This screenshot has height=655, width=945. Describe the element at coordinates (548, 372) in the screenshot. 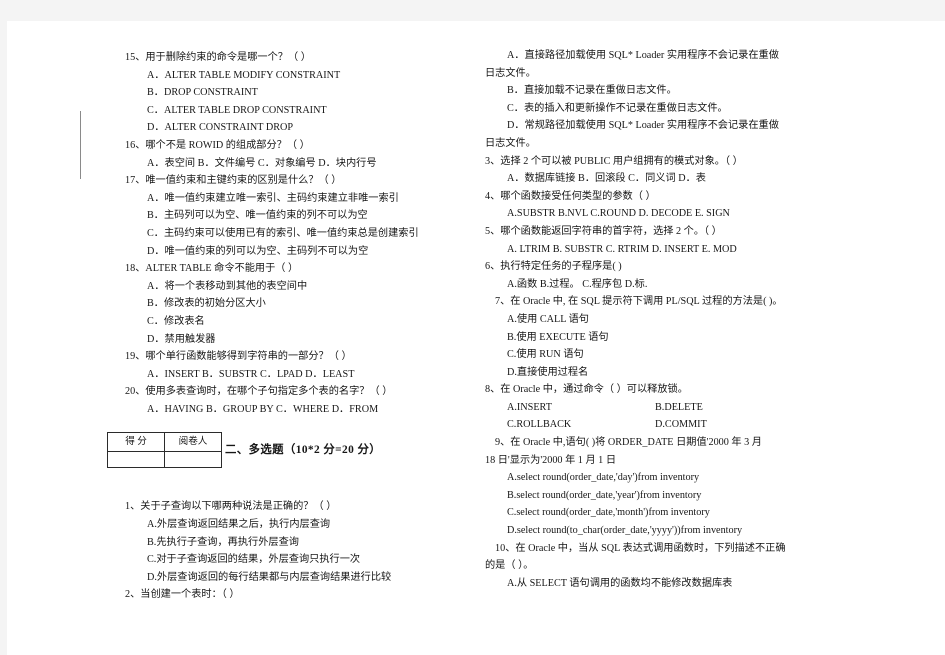

I see `multi-question-7-option-d: D.直接使用过程名` at that location.